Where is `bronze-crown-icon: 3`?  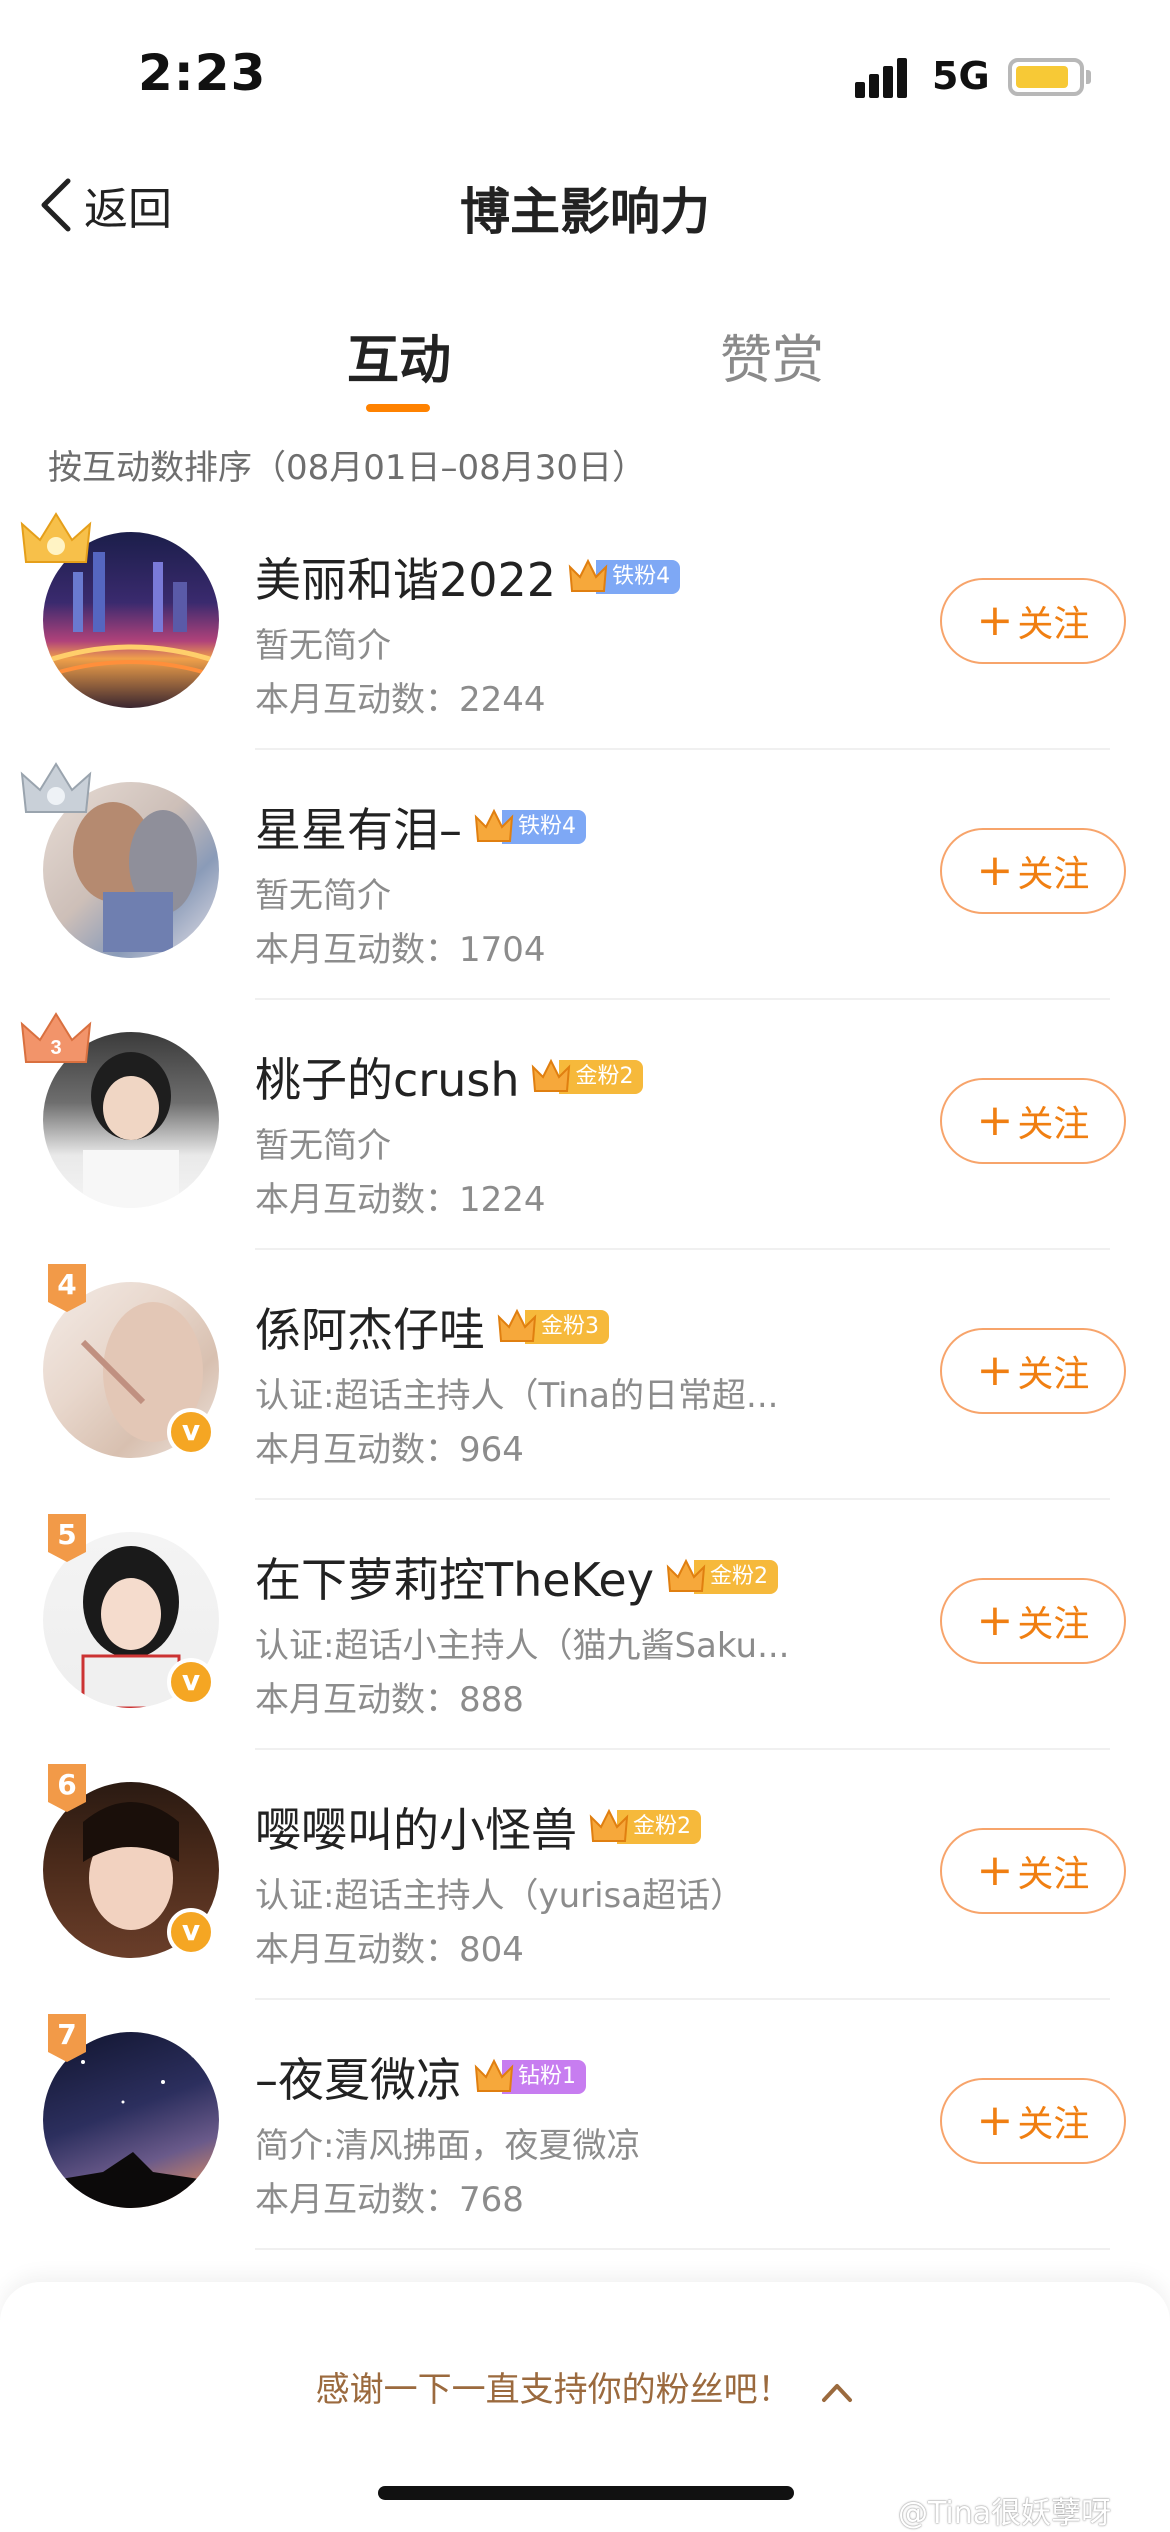
bronze-crown-icon: 3 is located at coordinates (56, 1037).